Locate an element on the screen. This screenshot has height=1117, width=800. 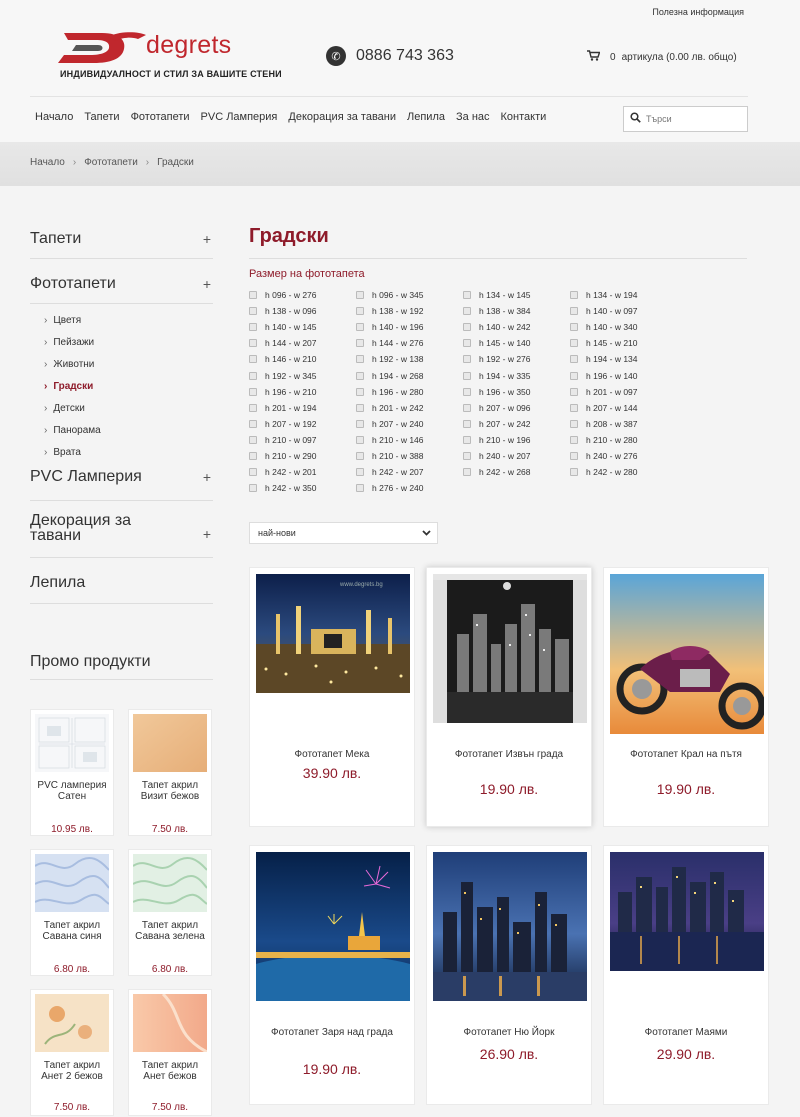
size-filter-option: h 210 - w 388 is located at coordinates (390, 456).